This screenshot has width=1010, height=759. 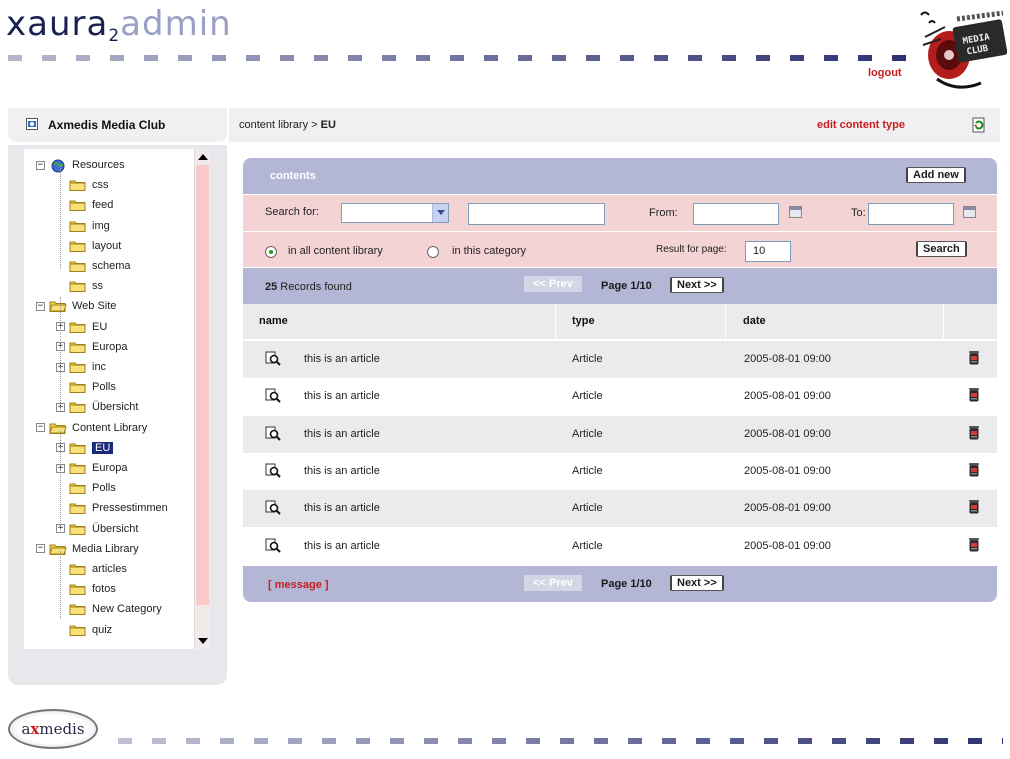 I want to click on refresh-icon, so click(x=979, y=126).